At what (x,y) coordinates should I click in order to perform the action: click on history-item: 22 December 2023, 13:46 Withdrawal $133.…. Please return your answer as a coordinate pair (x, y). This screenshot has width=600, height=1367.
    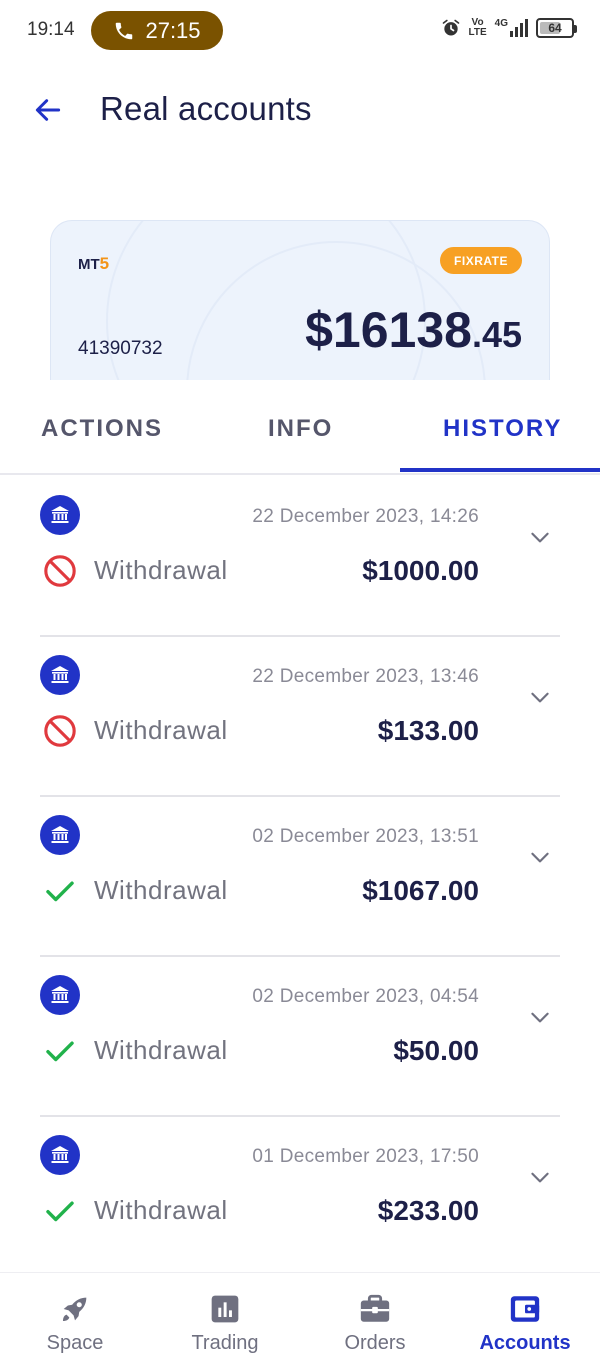
    Looking at the image, I should click on (300, 717).